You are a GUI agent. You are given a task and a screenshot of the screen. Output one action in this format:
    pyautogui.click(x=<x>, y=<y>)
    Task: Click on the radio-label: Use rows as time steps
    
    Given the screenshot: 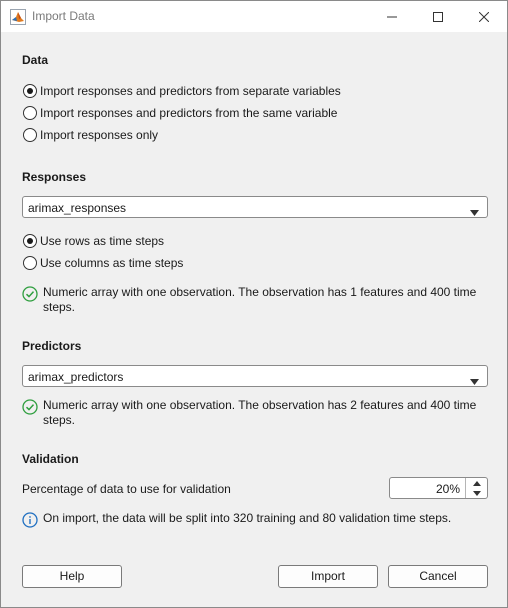 What is the action you would take?
    pyautogui.click(x=102, y=241)
    